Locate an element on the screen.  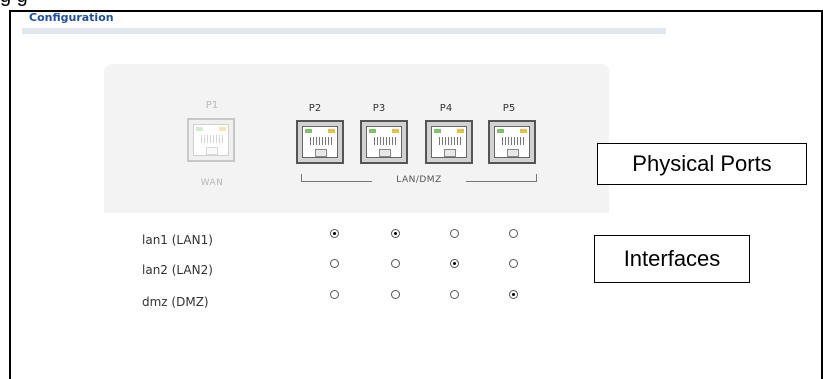
ethernet-port-p3-icon is located at coordinates (384, 142).